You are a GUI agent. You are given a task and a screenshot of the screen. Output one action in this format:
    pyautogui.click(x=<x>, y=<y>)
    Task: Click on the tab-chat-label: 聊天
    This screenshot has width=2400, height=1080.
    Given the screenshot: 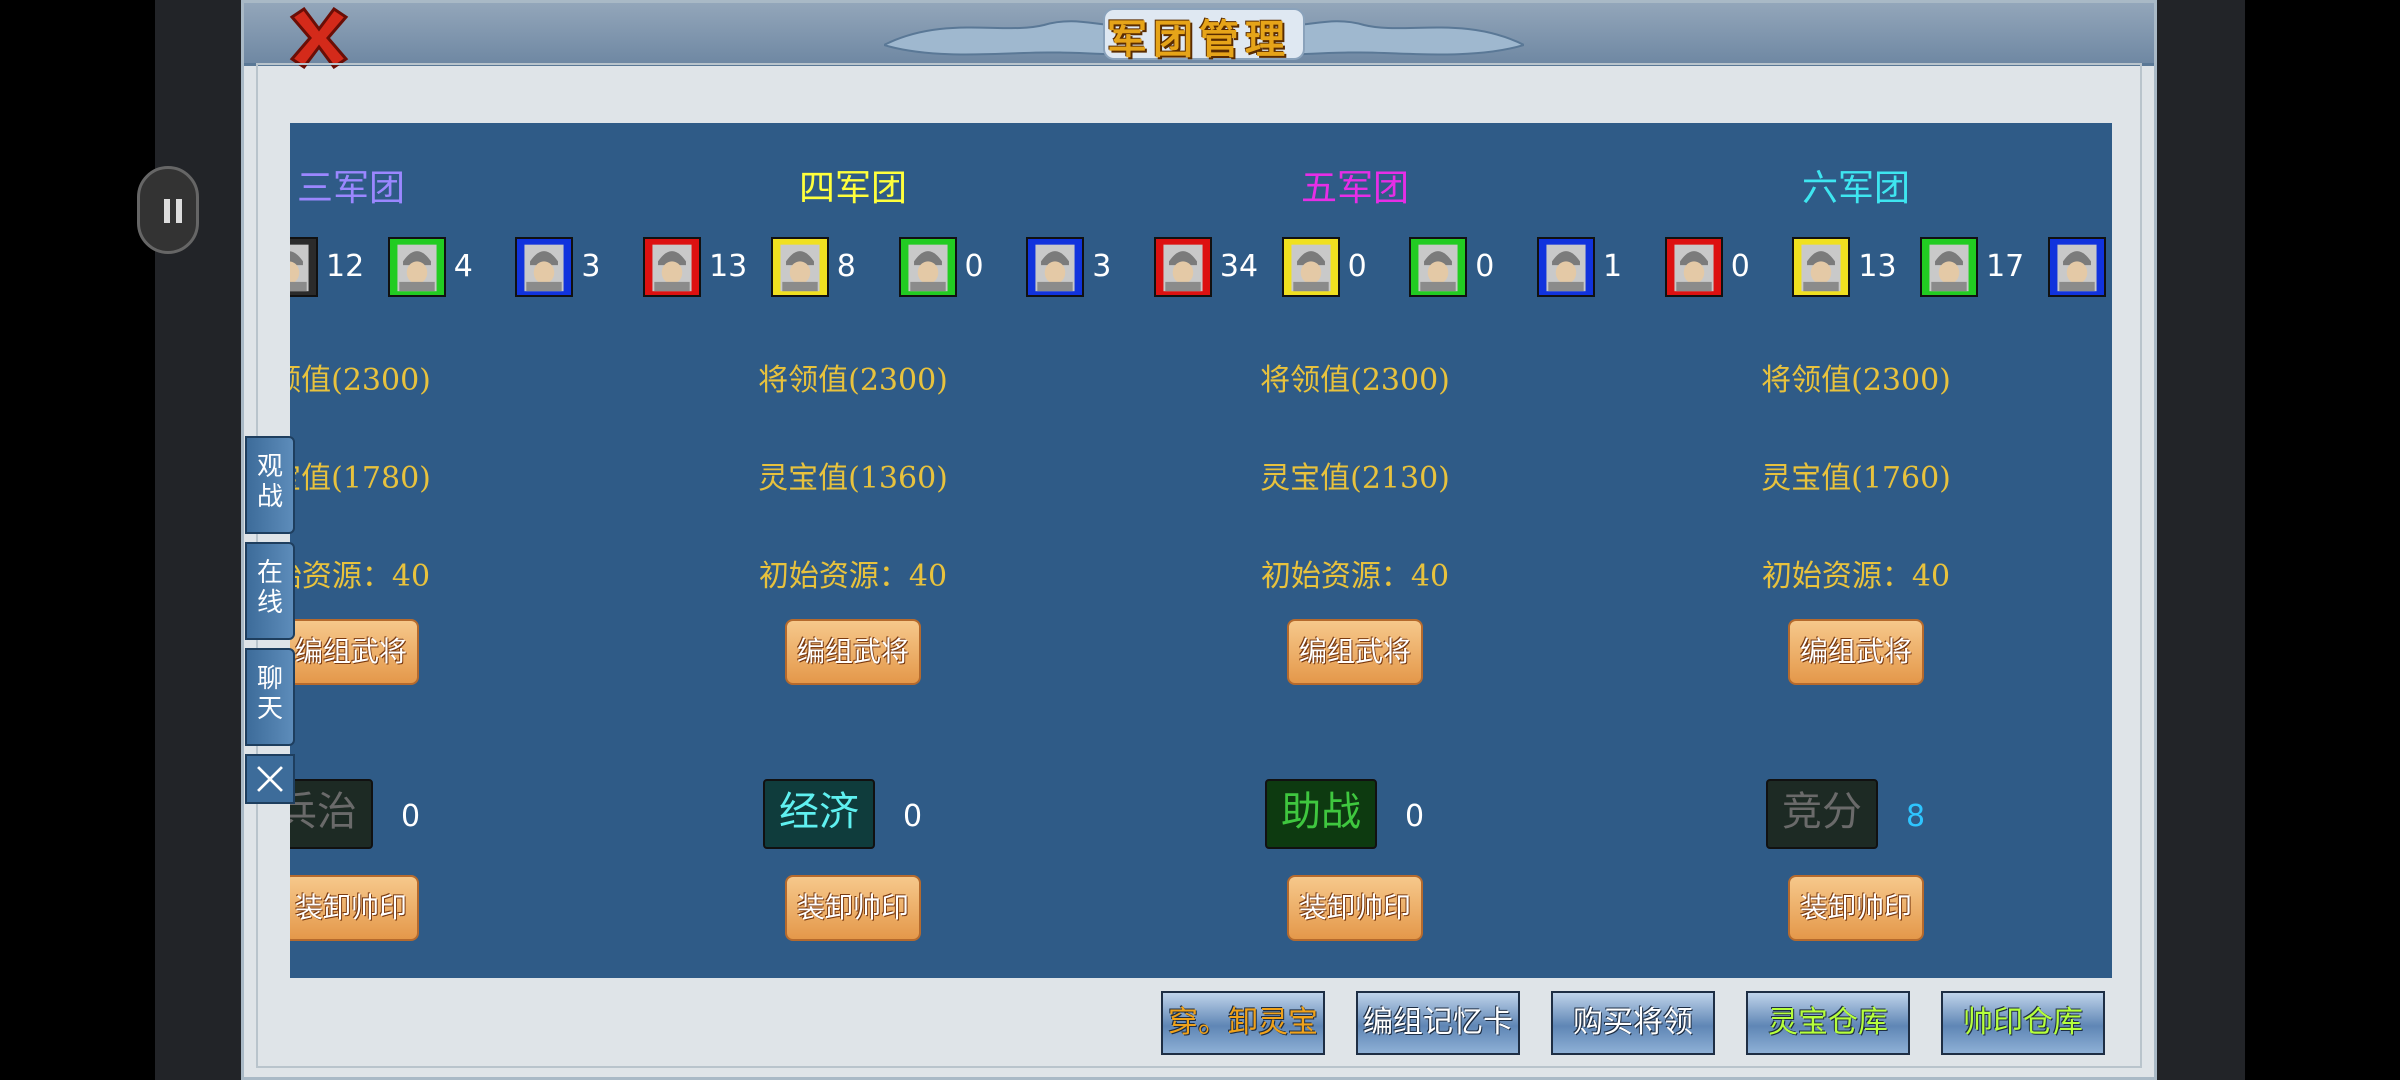 What is the action you would take?
    pyautogui.click(x=270, y=694)
    